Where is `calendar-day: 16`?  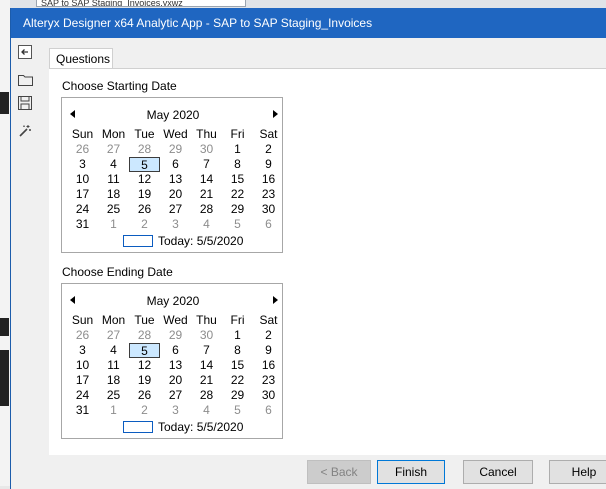
calendar-day: 16 is located at coordinates (268, 365).